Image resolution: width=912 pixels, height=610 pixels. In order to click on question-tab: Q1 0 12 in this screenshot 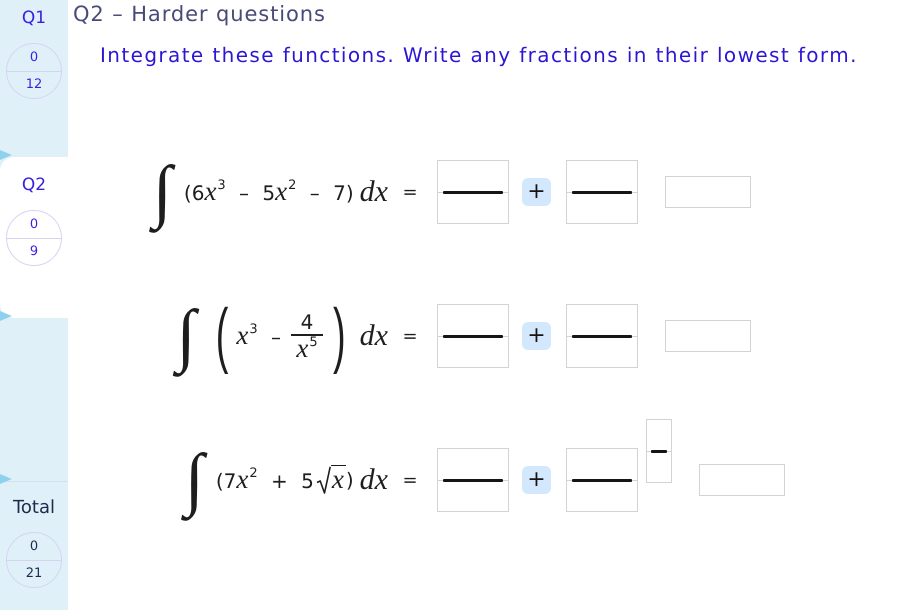, I will do `click(34, 78)`.